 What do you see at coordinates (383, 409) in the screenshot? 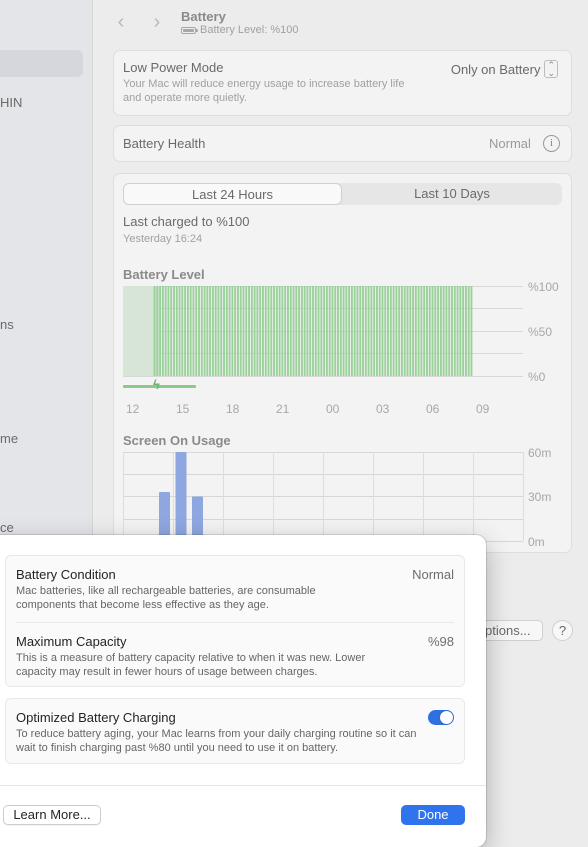
I see `x-tick-label: 03` at bounding box center [383, 409].